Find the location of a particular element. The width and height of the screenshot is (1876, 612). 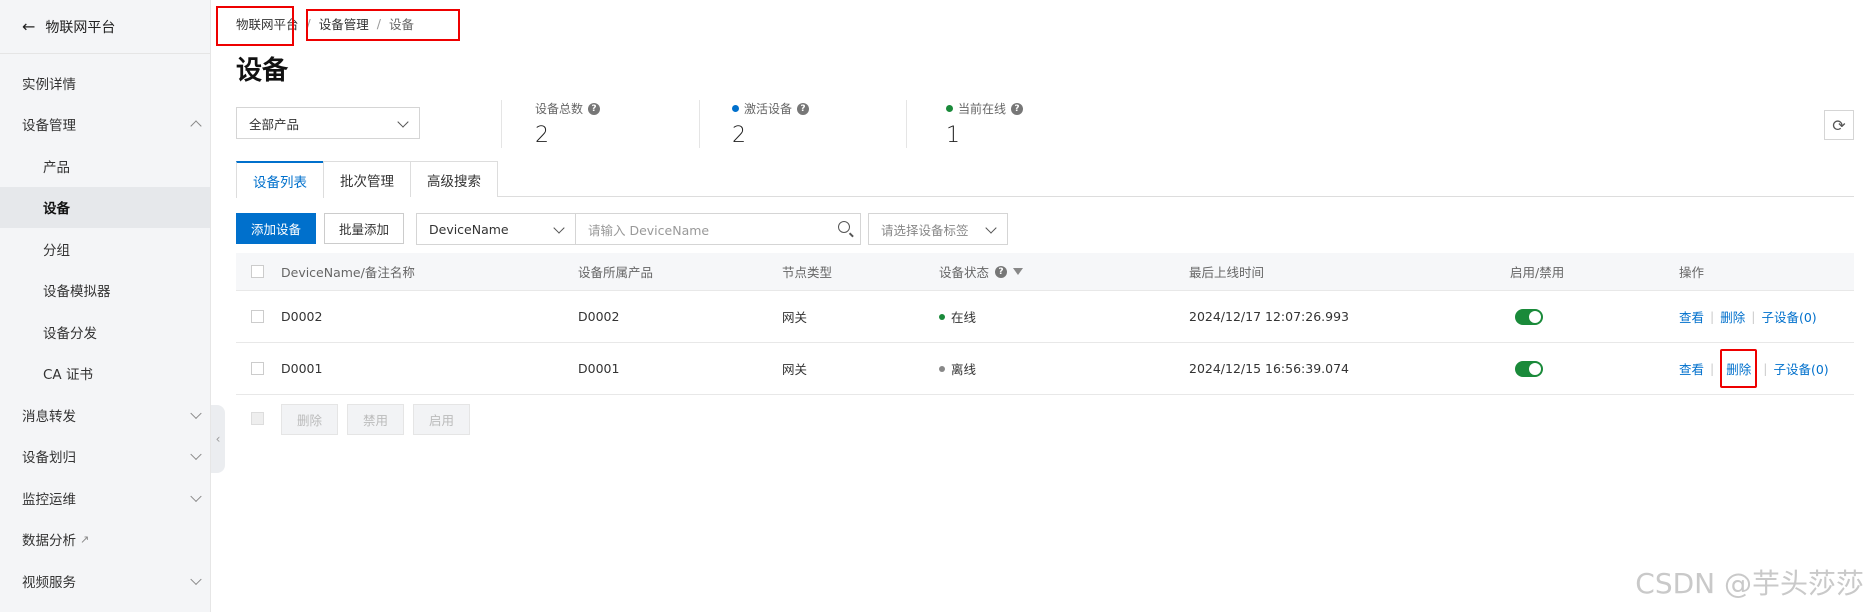

sidebar-item-instance-detail: 实例详情 is located at coordinates (105, 83).